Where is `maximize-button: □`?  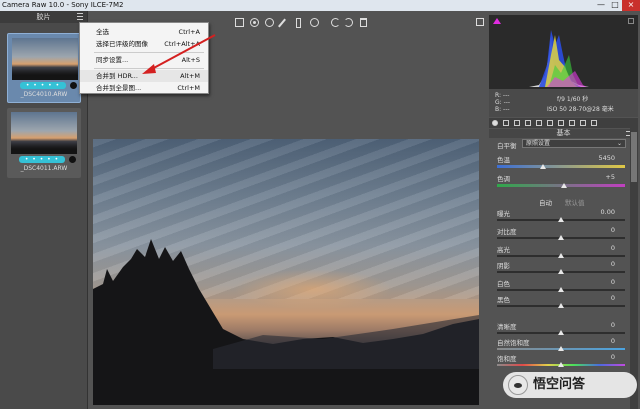
maximize-button: □ is located at coordinates (615, 5).